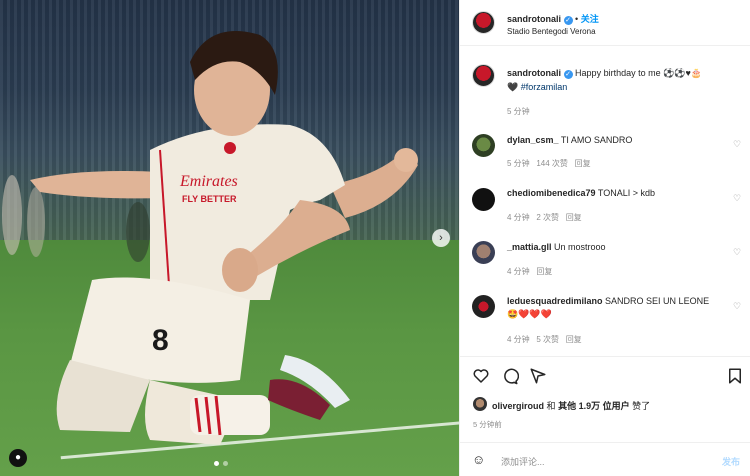 The height and width of the screenshot is (476, 750). What do you see at coordinates (480, 460) in the screenshot?
I see `emoji-icon: ☺` at bounding box center [480, 460].